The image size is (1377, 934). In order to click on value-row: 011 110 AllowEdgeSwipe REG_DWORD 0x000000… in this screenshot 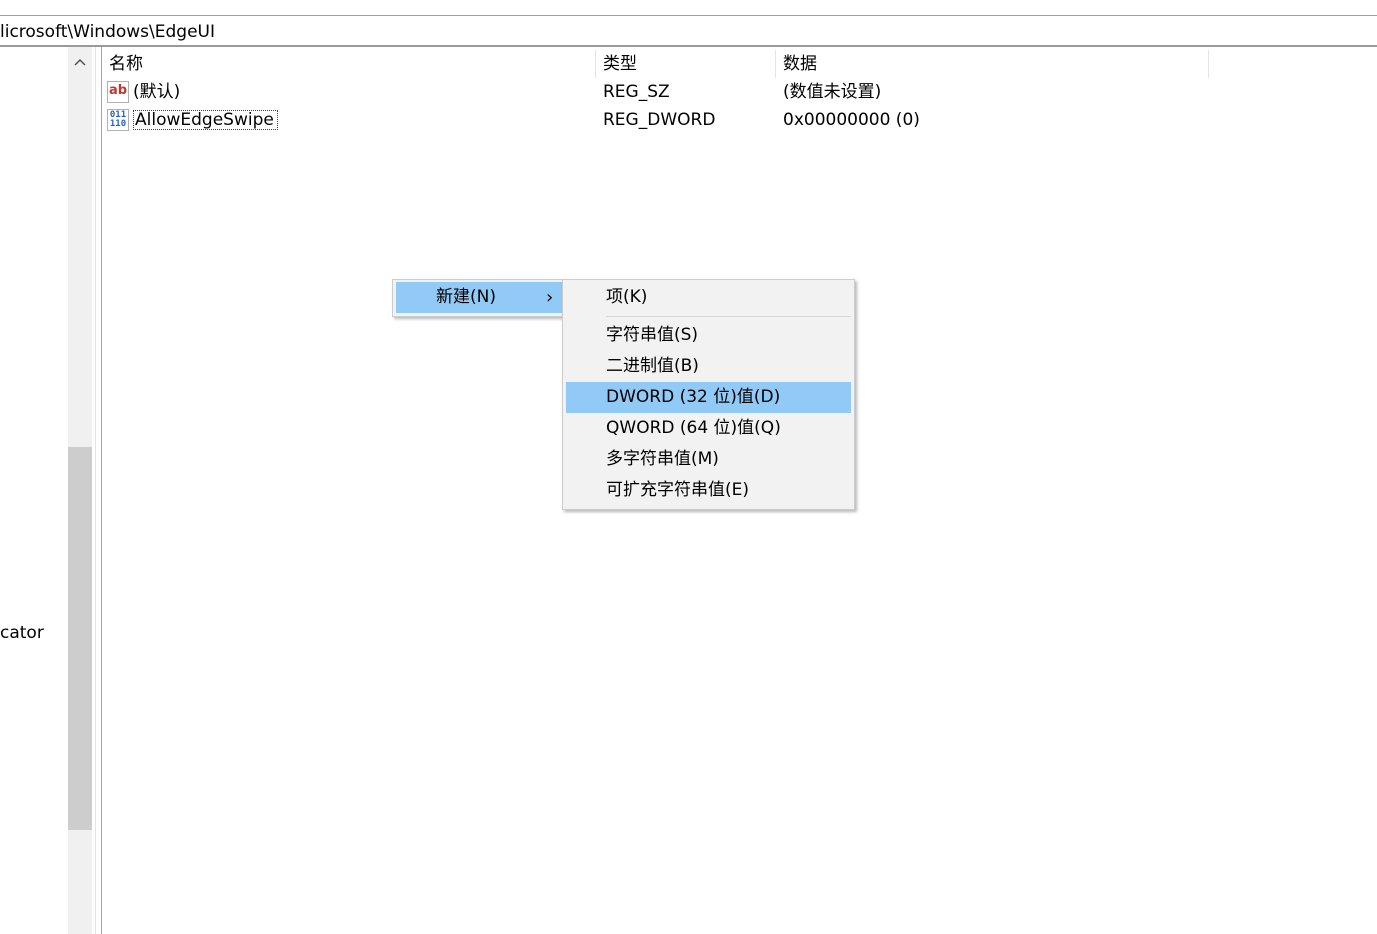, I will do `click(656, 120)`.